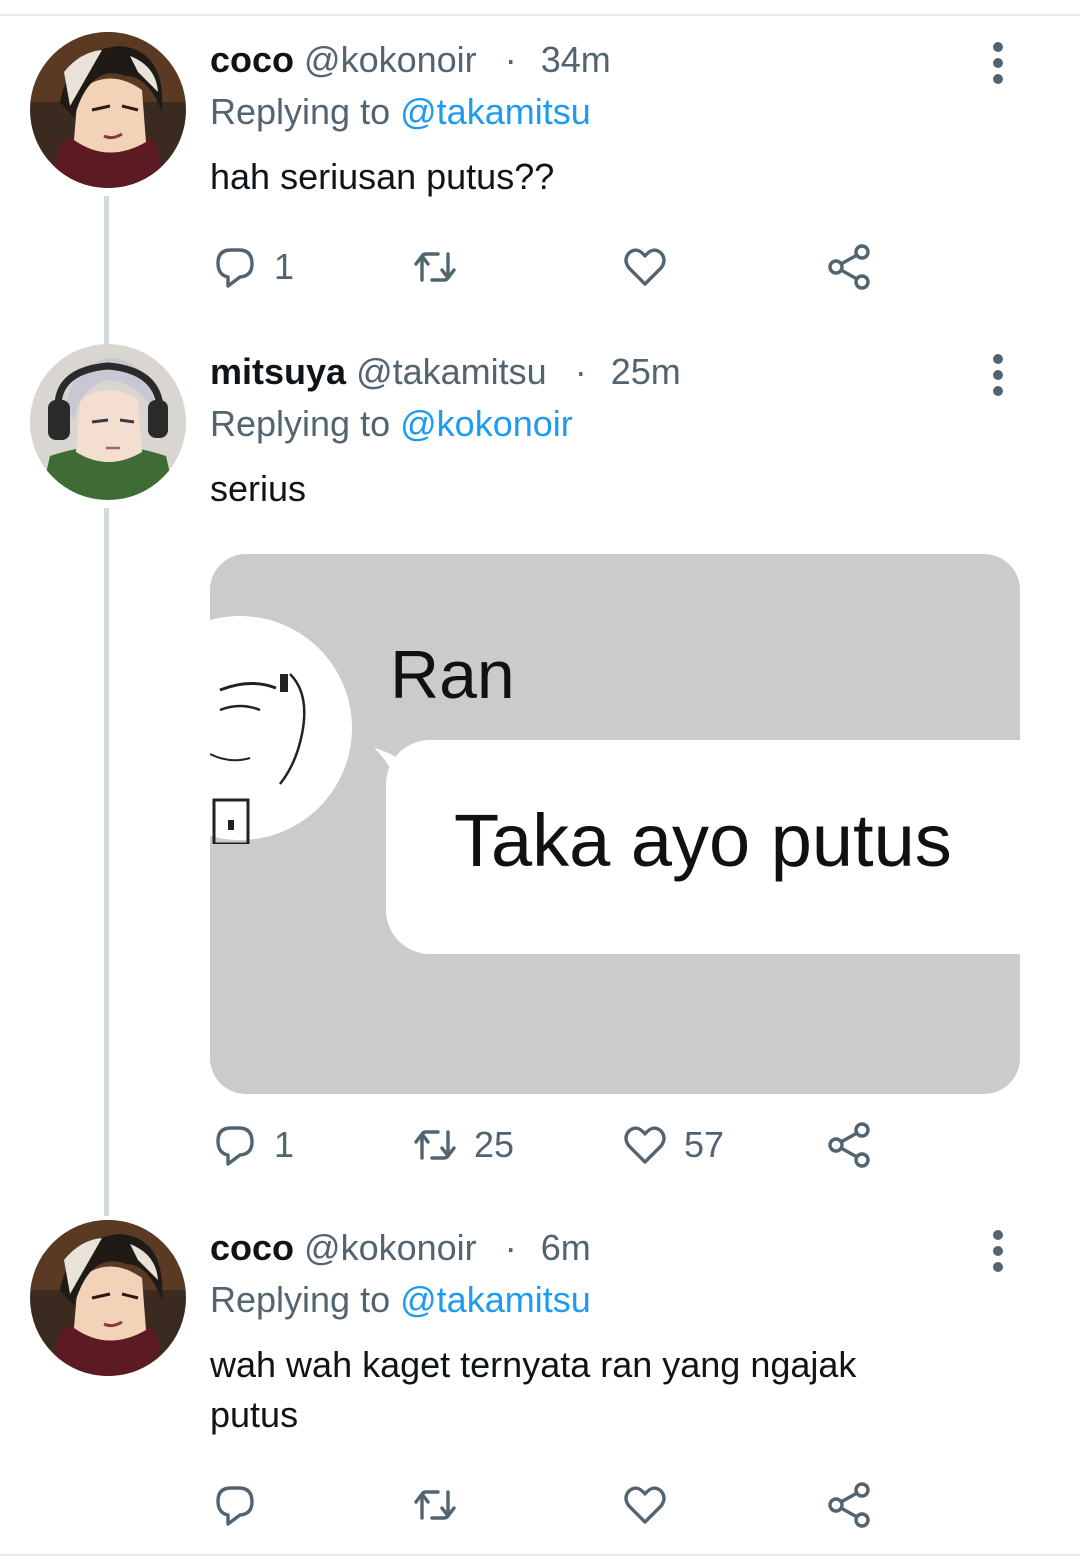  I want to click on chat-sender-name: Ran, so click(452, 675).